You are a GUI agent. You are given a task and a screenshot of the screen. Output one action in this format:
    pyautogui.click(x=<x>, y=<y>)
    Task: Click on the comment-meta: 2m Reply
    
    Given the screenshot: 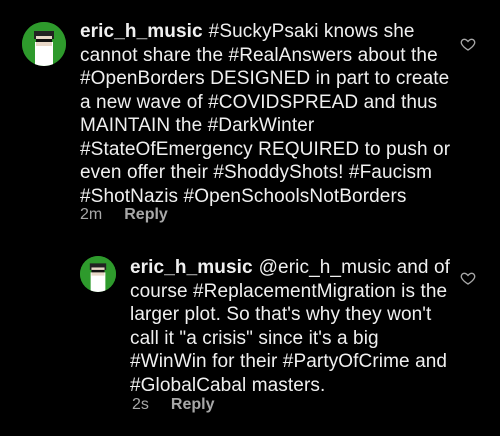 What is the action you would take?
    pyautogui.click(x=124, y=215)
    